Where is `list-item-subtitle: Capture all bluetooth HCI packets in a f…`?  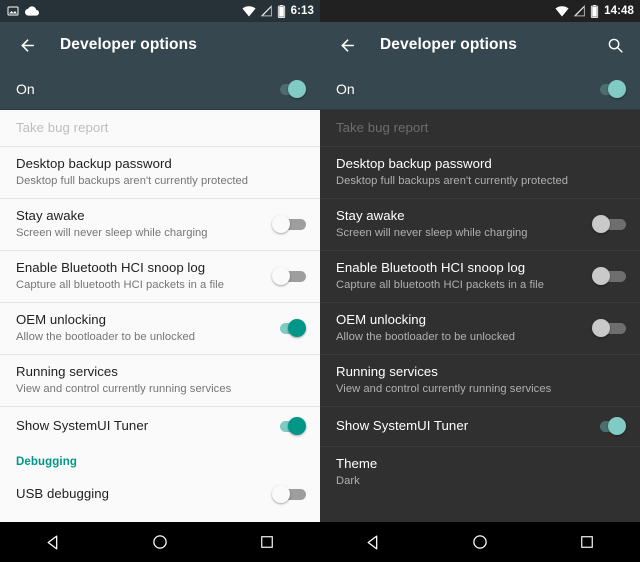 list-item-subtitle: Capture all bluetooth HCI packets in a f… is located at coordinates (120, 285).